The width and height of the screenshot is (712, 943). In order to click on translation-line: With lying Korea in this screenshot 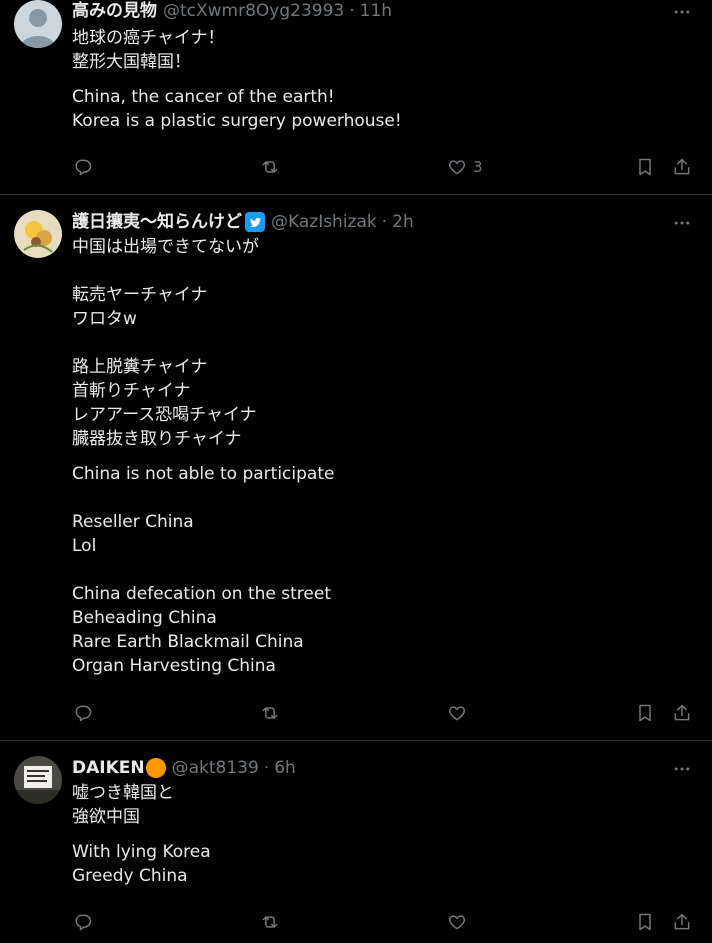, I will do `click(141, 852)`.